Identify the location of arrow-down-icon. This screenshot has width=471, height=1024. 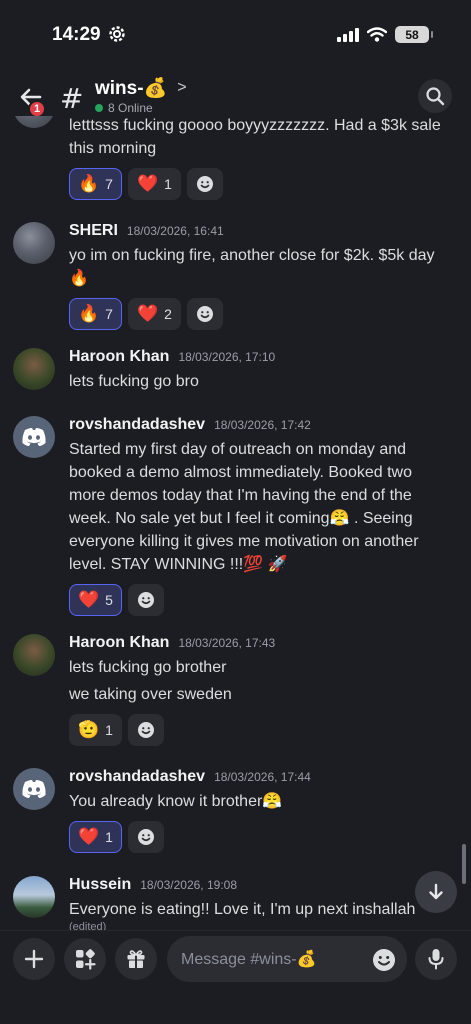
(436, 891).